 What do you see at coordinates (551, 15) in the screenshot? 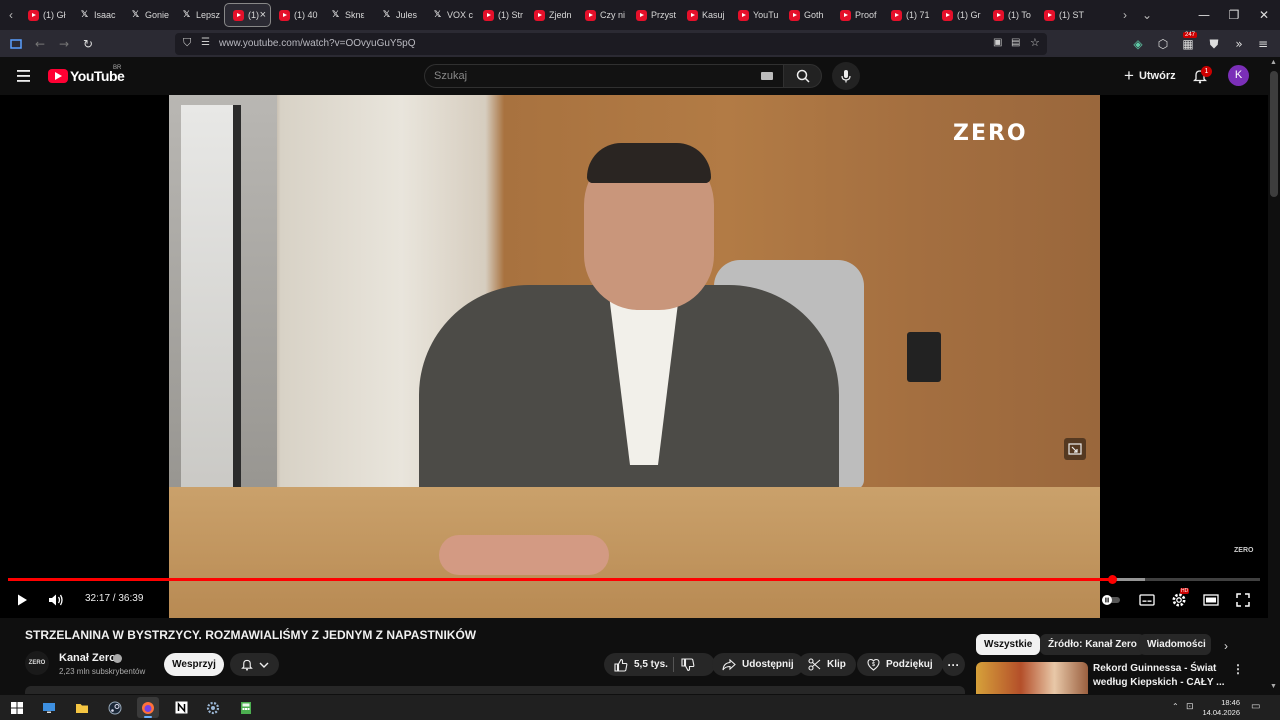
I see `browser-tab: Zjedn` at bounding box center [551, 15].